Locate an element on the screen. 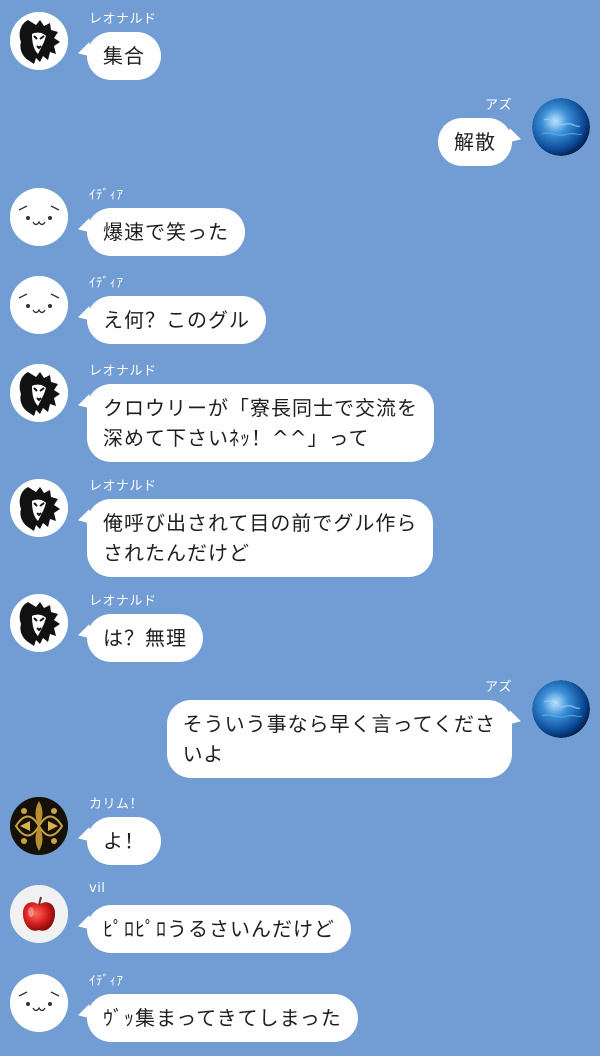 The height and width of the screenshot is (1056, 600). message-bubble: ｳﾞｯ集まってきてしまった is located at coordinates (222, 1018).